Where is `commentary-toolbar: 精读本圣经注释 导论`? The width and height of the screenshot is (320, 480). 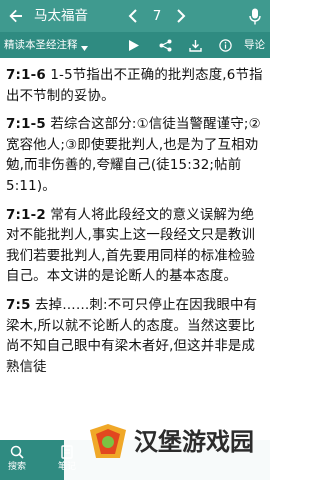
commentary-toolbar: 精读本圣经注释 导论 is located at coordinates (135, 45).